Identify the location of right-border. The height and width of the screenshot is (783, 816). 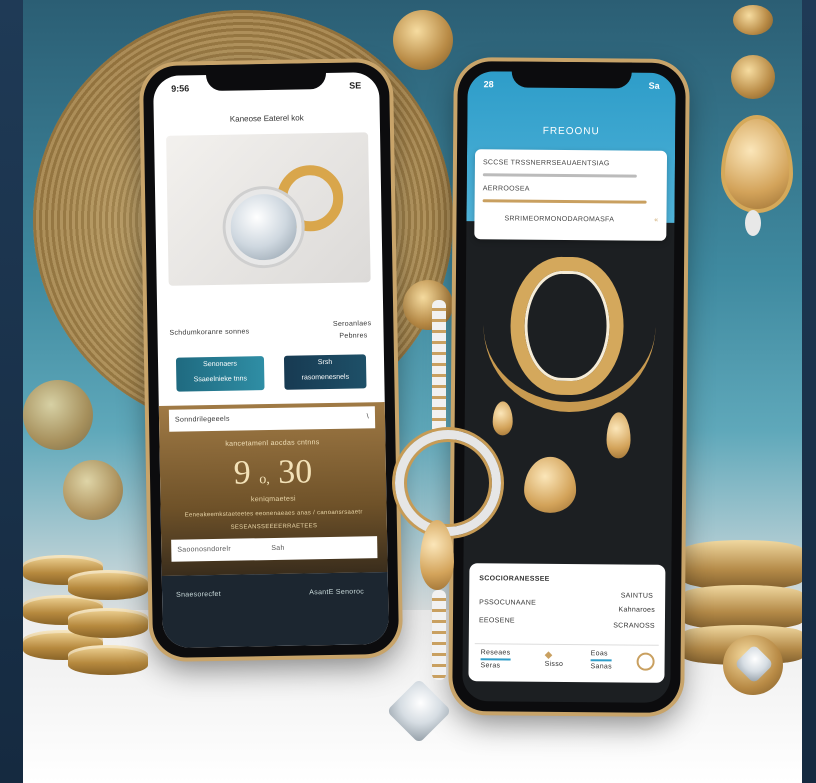
(809, 391).